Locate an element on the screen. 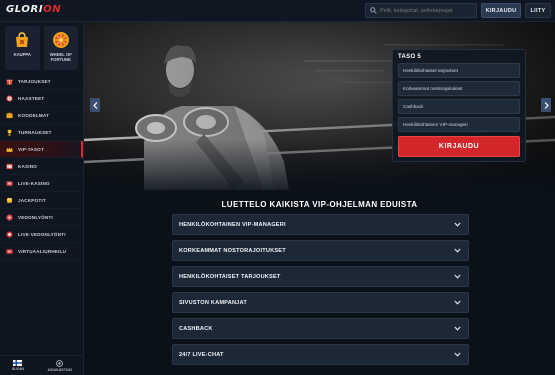  crown-icon is located at coordinates (9, 149).